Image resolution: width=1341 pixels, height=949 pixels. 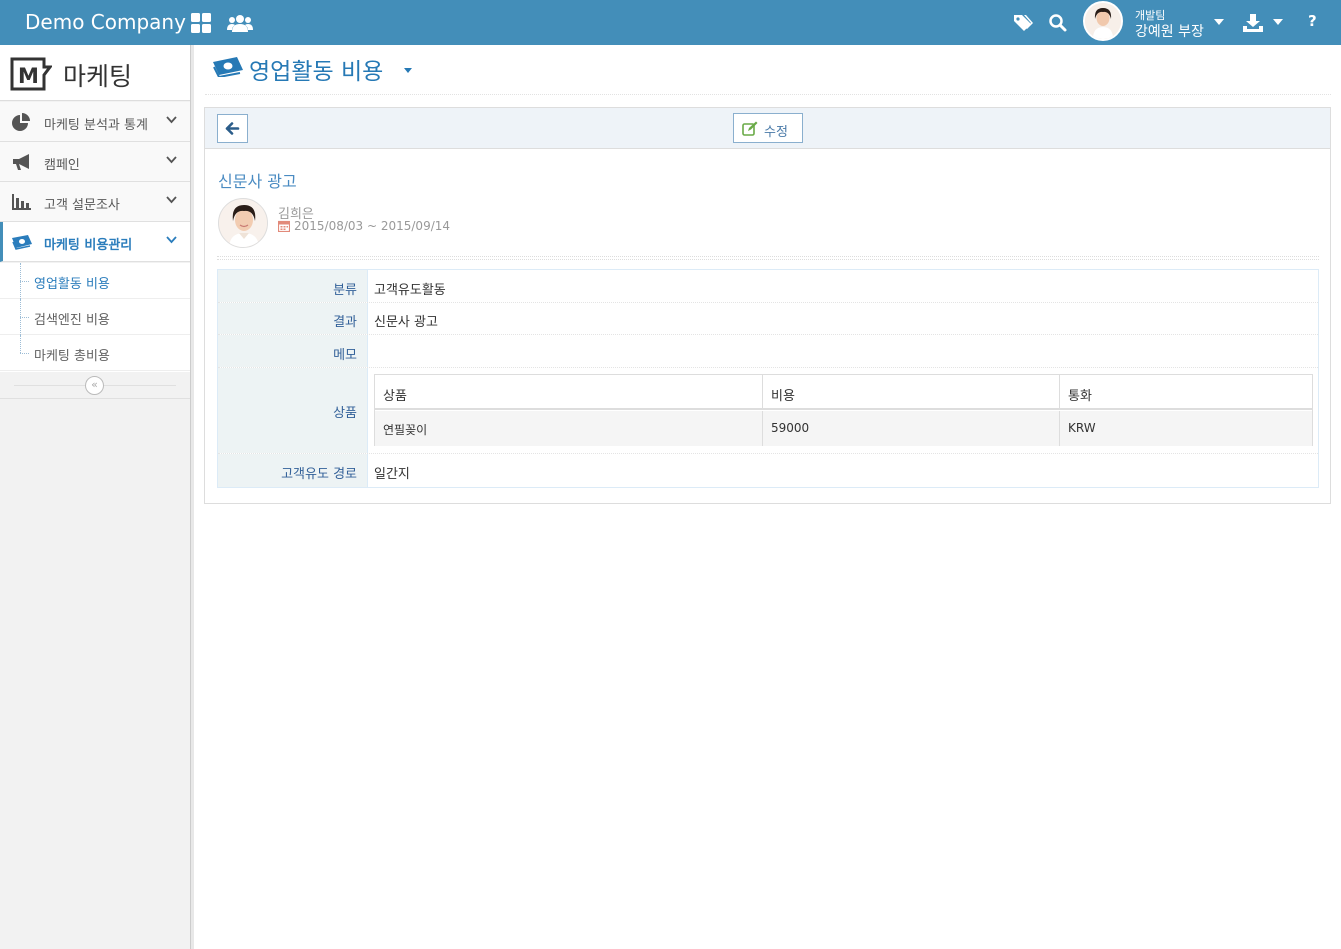 I want to click on info-row-category: 분류 고객유도활동, so click(x=768, y=286).